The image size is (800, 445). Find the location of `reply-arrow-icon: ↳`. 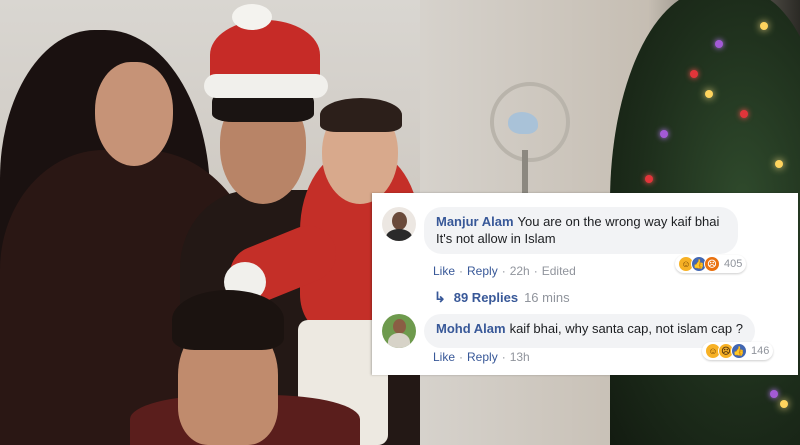

reply-arrow-icon: ↳ is located at coordinates (440, 297).